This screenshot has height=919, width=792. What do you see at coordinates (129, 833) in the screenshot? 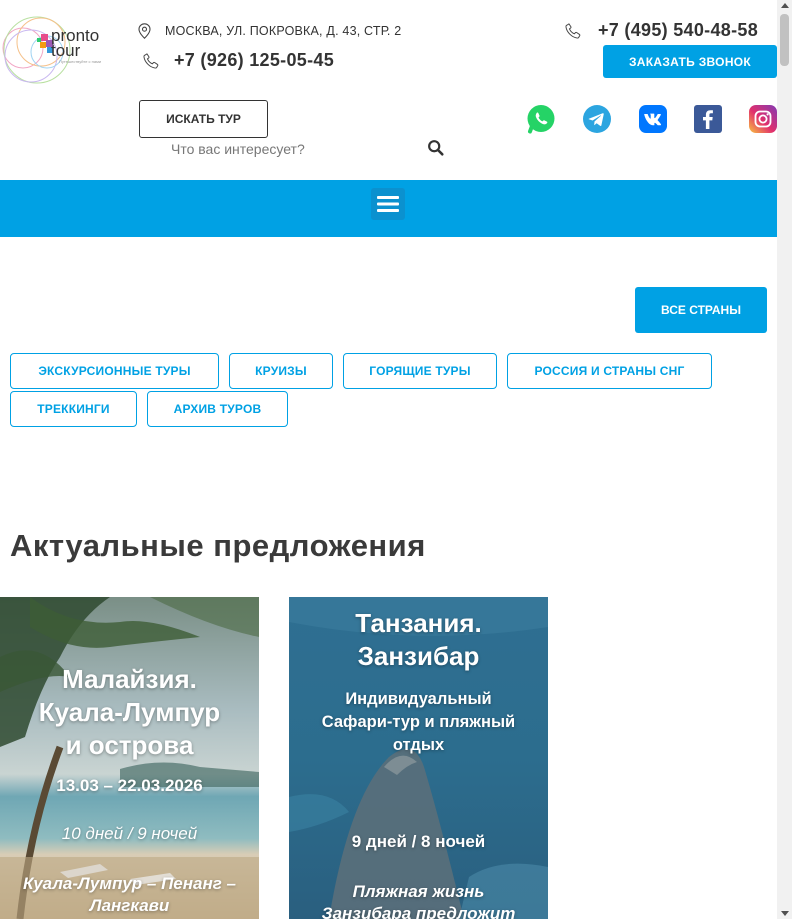
I see `card1-duration: 10 дней / 9 ночей` at bounding box center [129, 833].